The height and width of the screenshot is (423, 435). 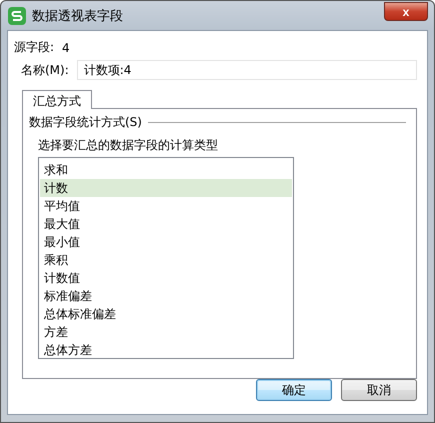 What do you see at coordinates (17, 15) in the screenshot?
I see `app-logo-icon` at bounding box center [17, 15].